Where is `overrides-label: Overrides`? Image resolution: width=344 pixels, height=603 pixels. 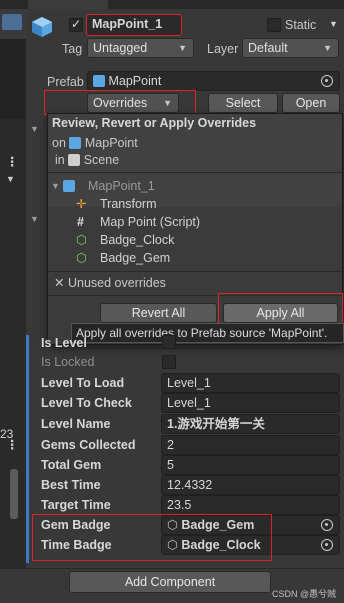 overrides-label: Overrides is located at coordinates (120, 103).